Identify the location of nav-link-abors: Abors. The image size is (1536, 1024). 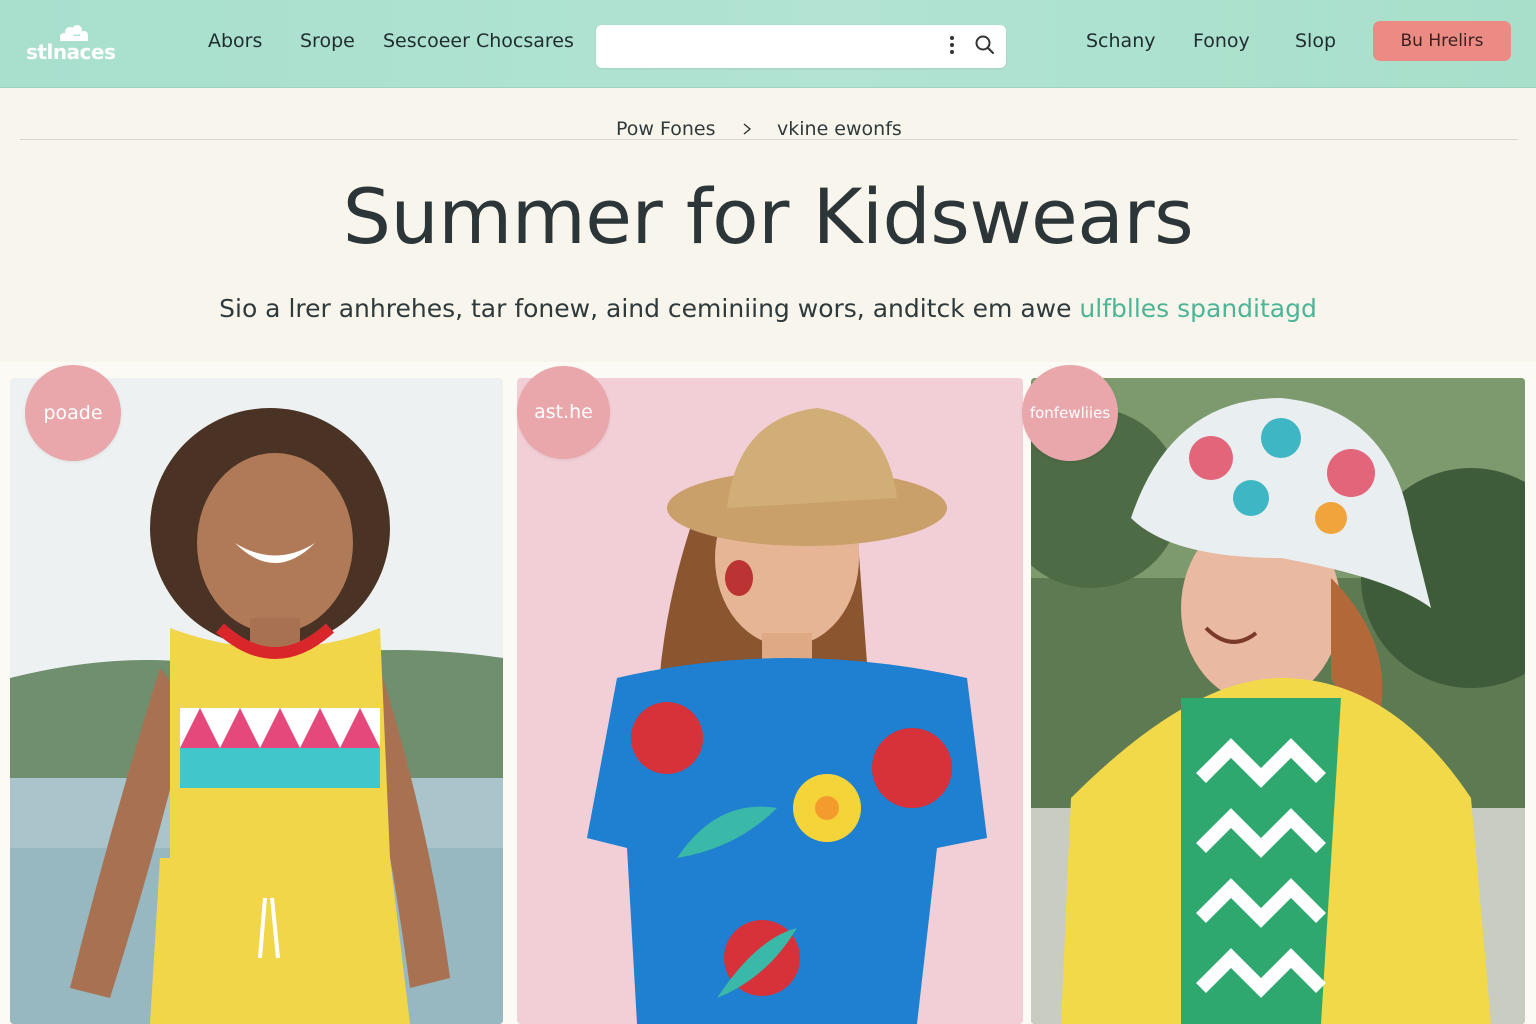
(235, 41).